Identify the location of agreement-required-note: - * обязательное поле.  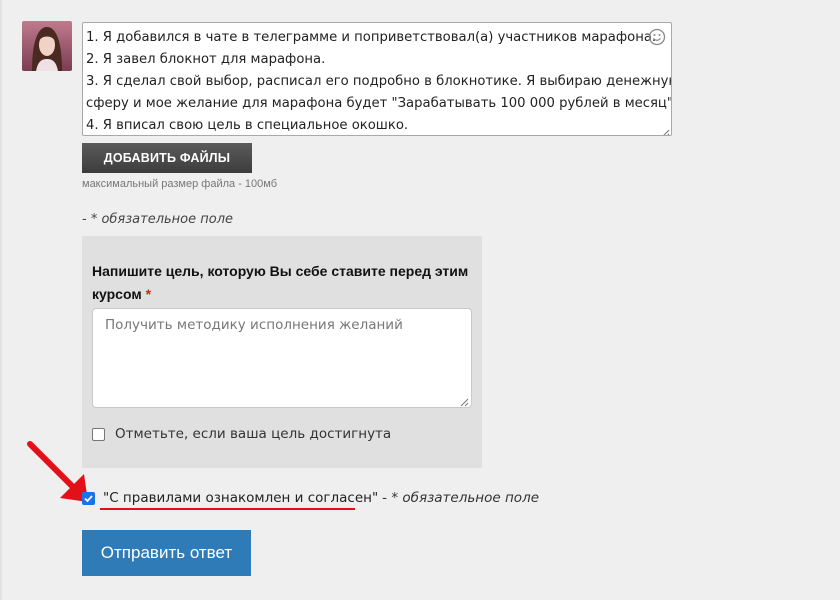
(460, 498).